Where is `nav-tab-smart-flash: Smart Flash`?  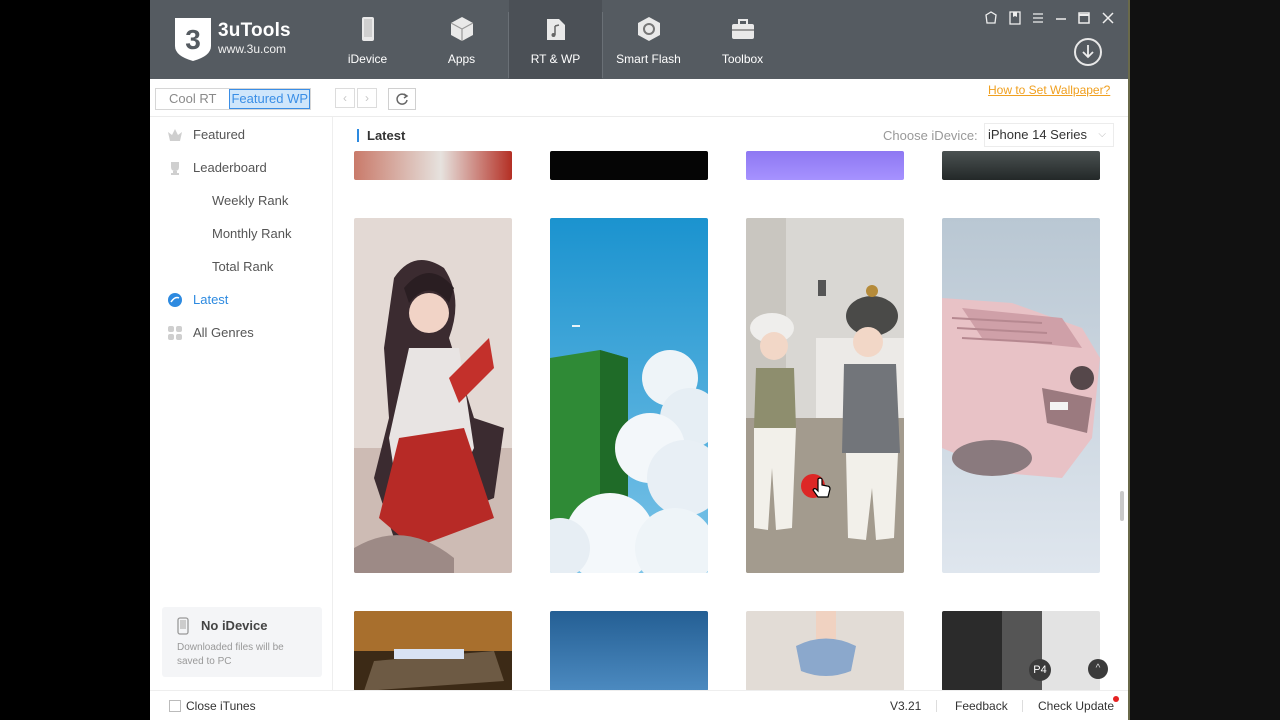 nav-tab-smart-flash: Smart Flash is located at coordinates (648, 39).